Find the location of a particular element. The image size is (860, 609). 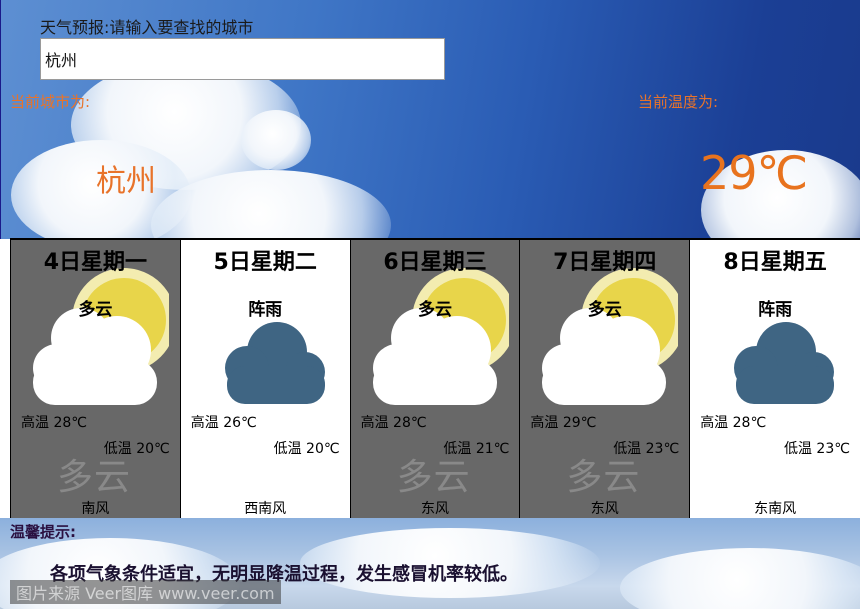

forecast-date: 4日星期一 is located at coordinates (95, 262).